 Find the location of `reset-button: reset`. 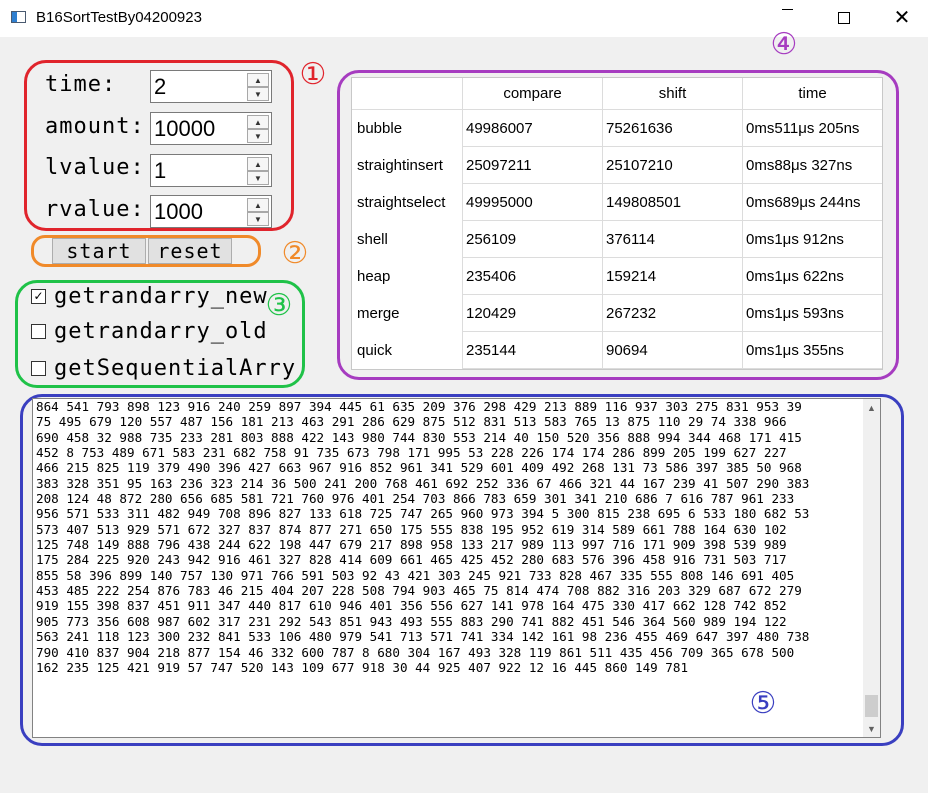

reset-button: reset is located at coordinates (190, 251).